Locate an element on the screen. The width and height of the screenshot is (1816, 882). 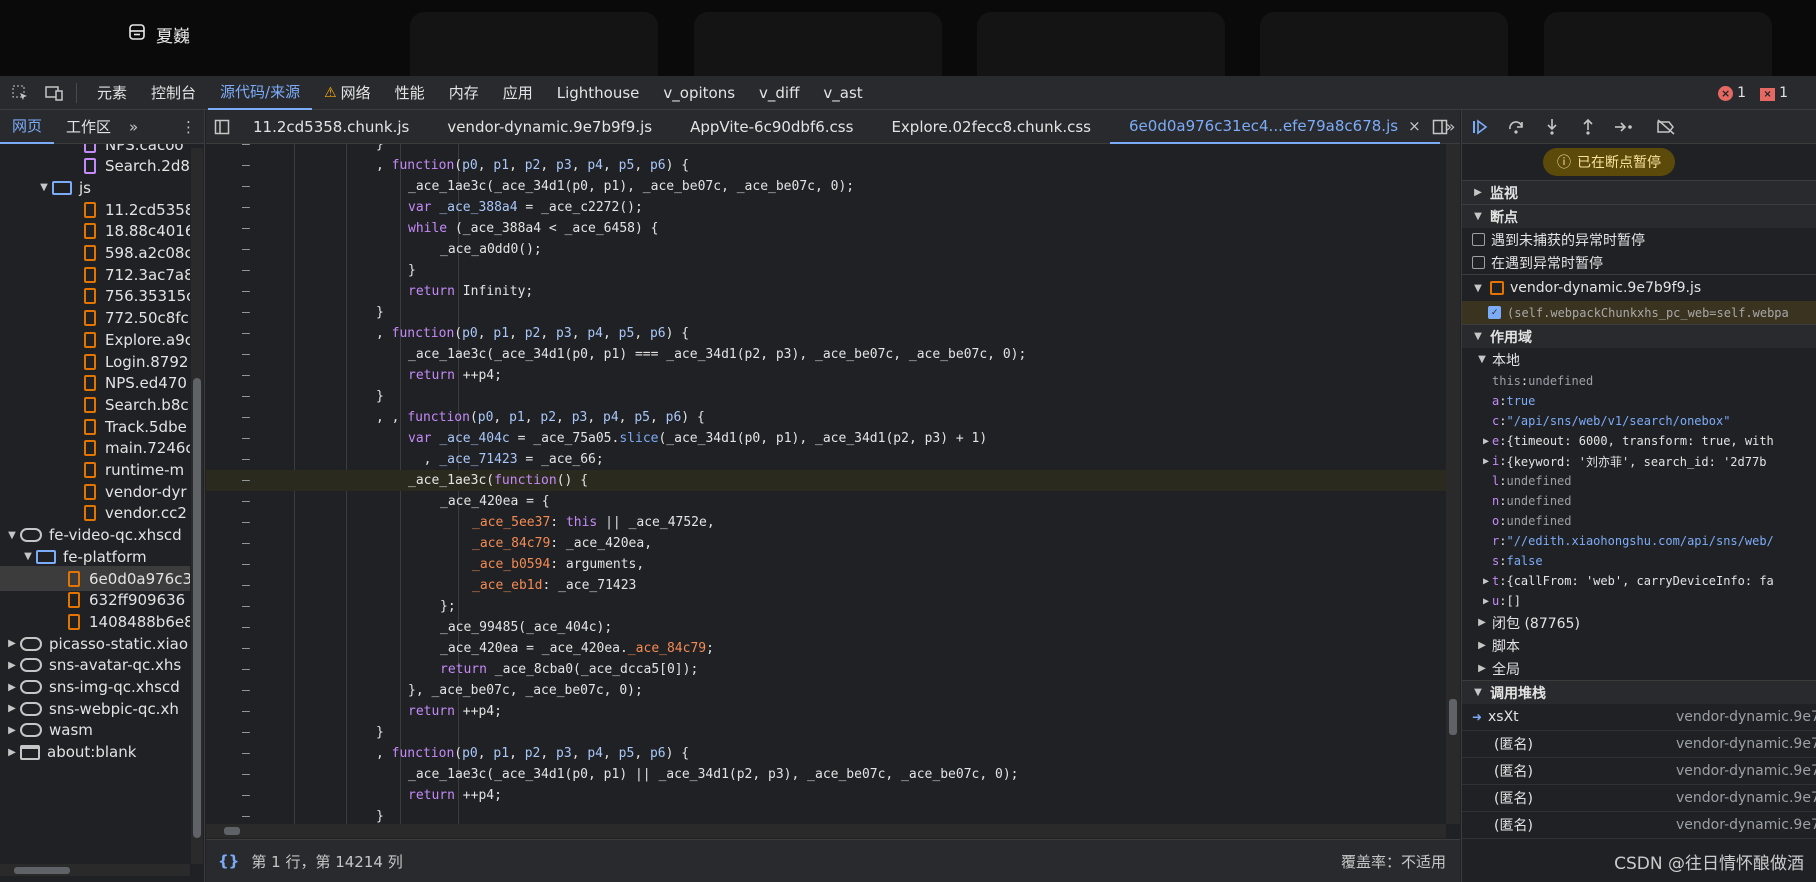
section-scope: ▼ 作用域 is located at coordinates (1639, 336).